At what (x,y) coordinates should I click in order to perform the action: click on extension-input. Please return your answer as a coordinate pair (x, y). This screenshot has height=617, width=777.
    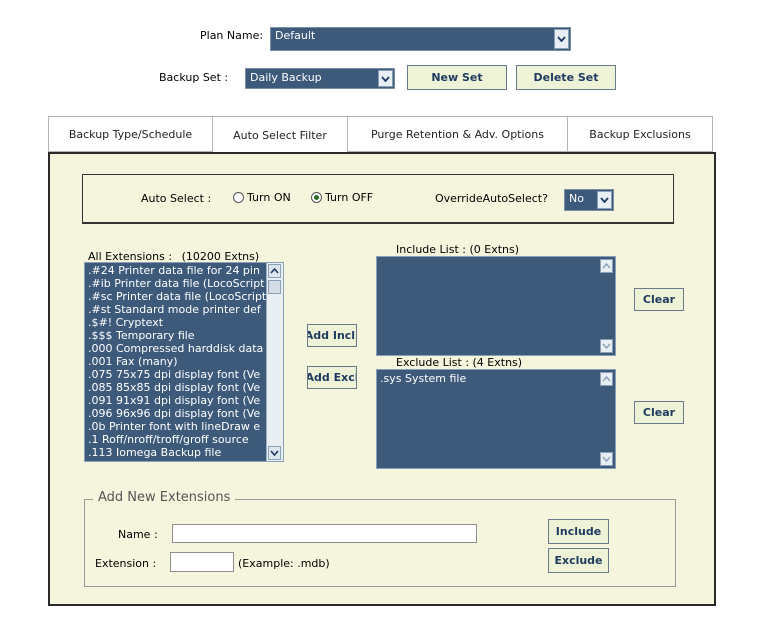
    Looking at the image, I should click on (202, 562).